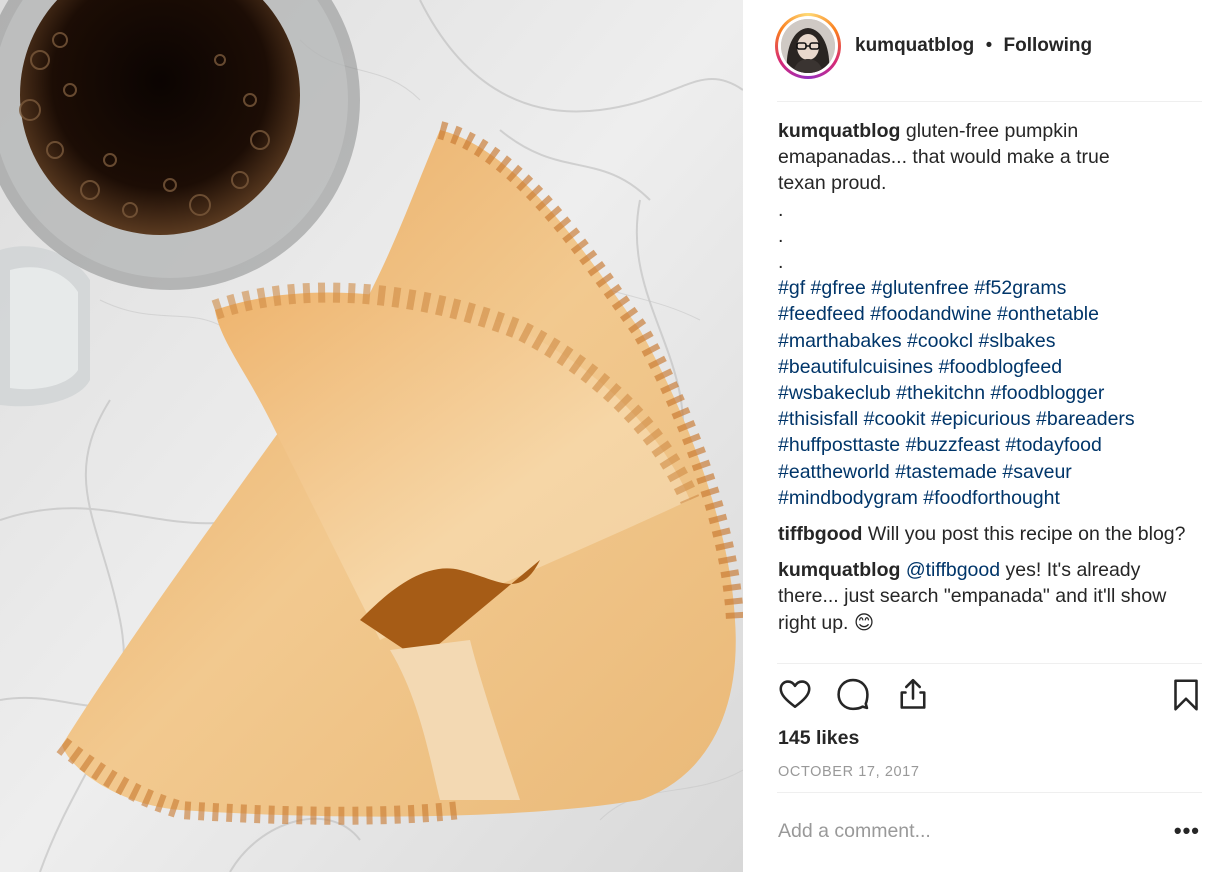  What do you see at coordinates (832, 183) in the screenshot?
I see `caption-text-line: texan proud.` at bounding box center [832, 183].